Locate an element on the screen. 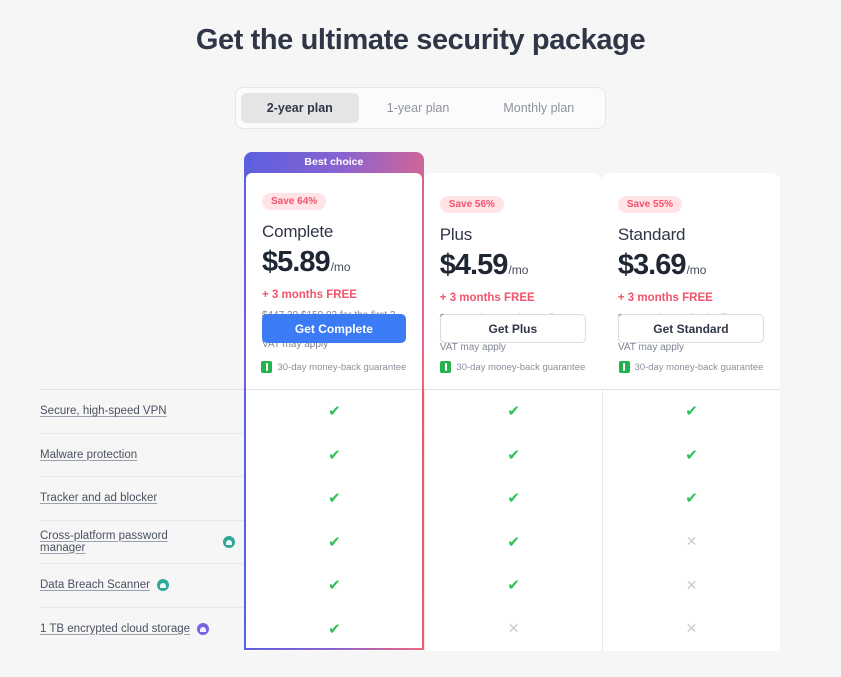 The image size is (841, 677). feature-row: Data Breach Scanner ✔ ✔ ✕ is located at coordinates (410, 585).